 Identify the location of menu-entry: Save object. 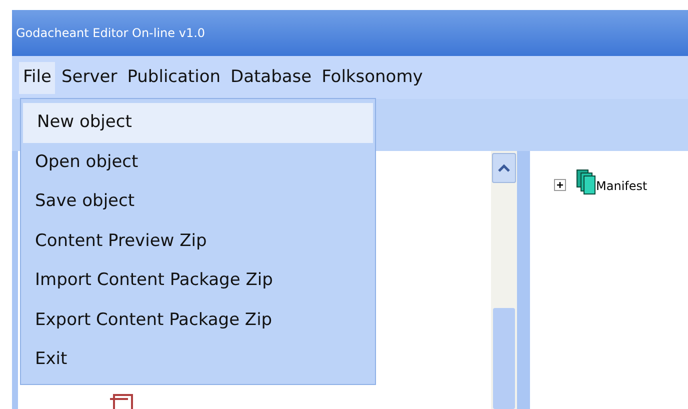
(198, 202).